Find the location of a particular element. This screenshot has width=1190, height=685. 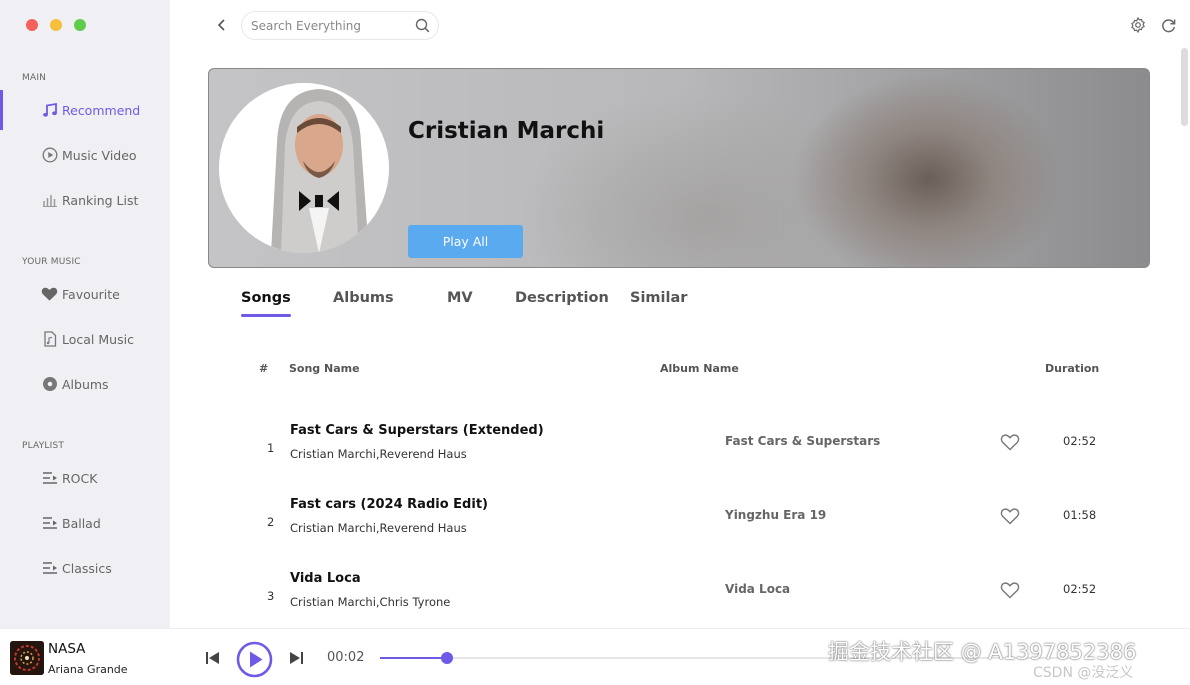

album-name: Vida Loca is located at coordinates (757, 589).